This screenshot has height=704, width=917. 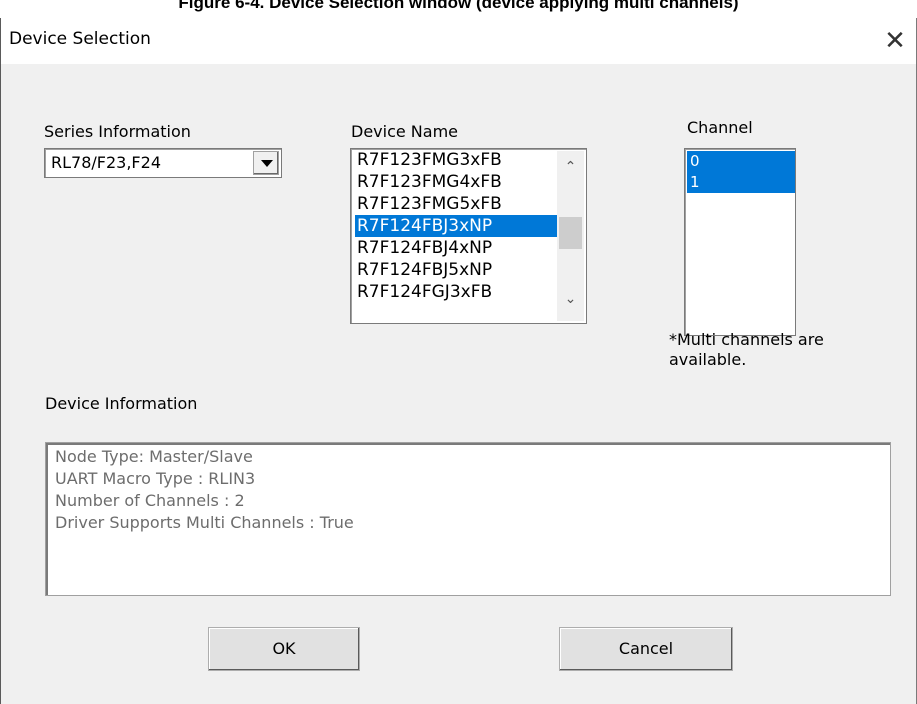 I want to click on device-information-label: Device Information, so click(x=121, y=403).